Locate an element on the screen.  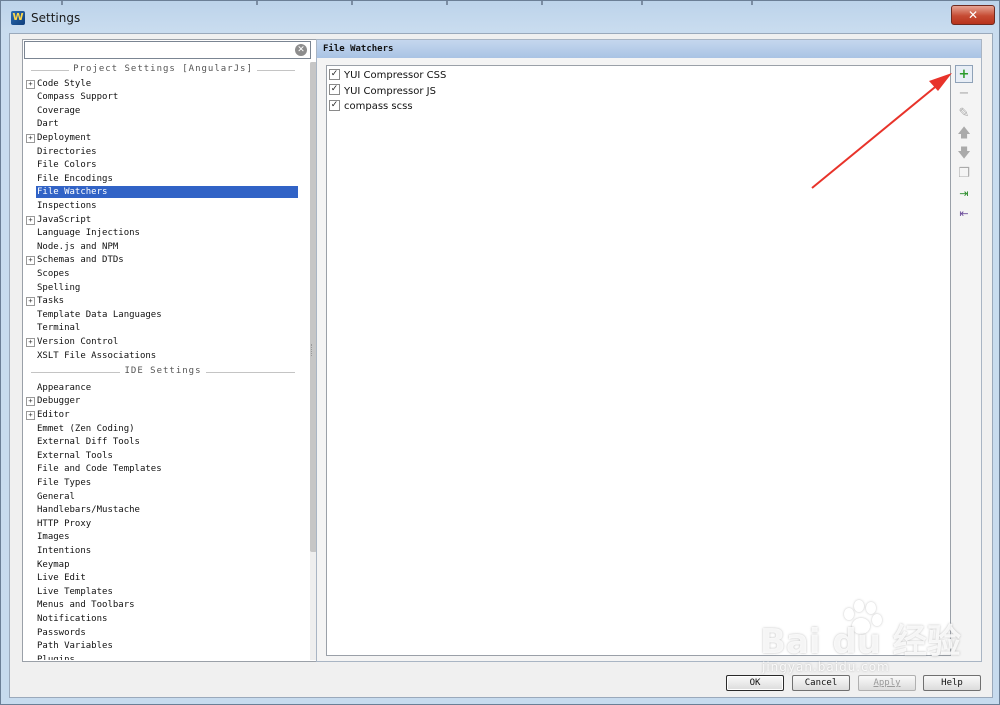
tree-item: Live Templates is located at coordinates (74, 592).